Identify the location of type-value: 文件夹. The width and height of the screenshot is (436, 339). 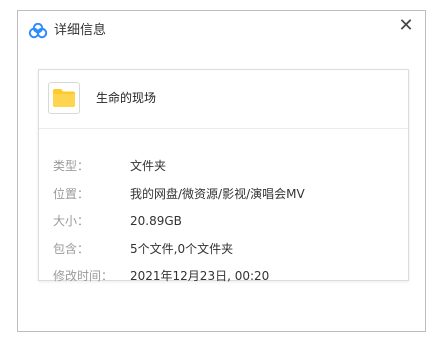
(148, 166).